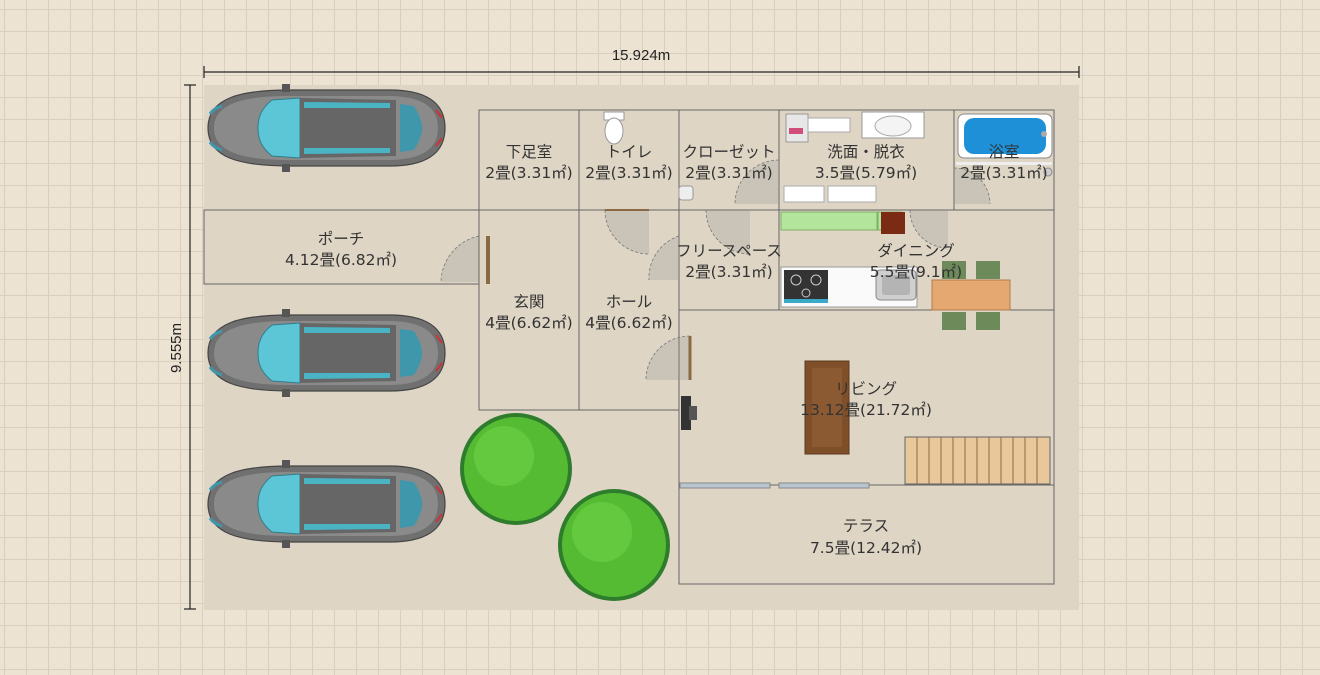 The image size is (1320, 675). What do you see at coordinates (806, 286) in the screenshot?
I see `stove-icon` at bounding box center [806, 286].